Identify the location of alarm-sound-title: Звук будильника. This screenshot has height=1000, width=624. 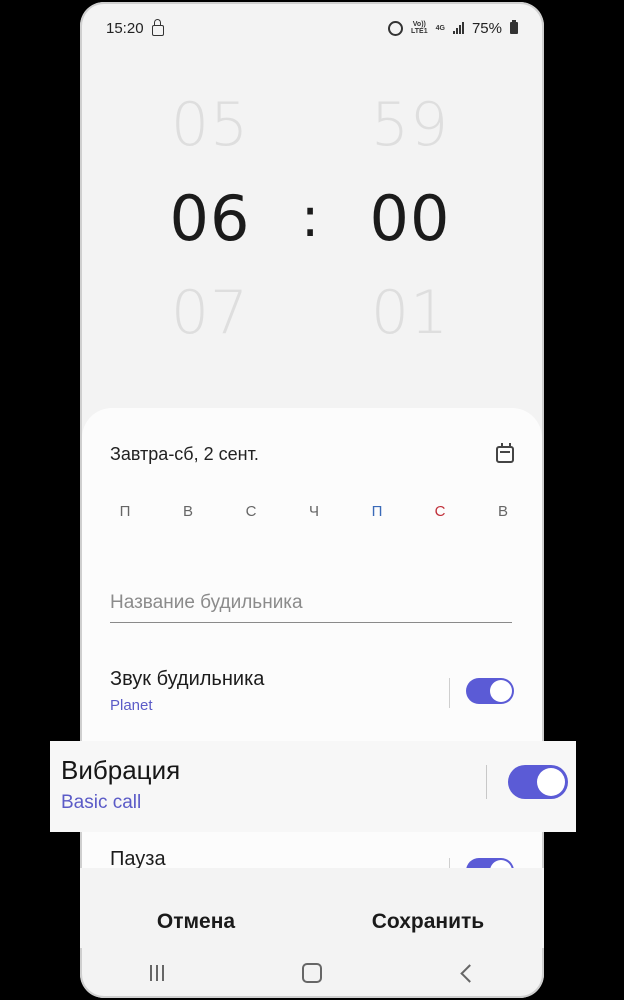
(187, 679).